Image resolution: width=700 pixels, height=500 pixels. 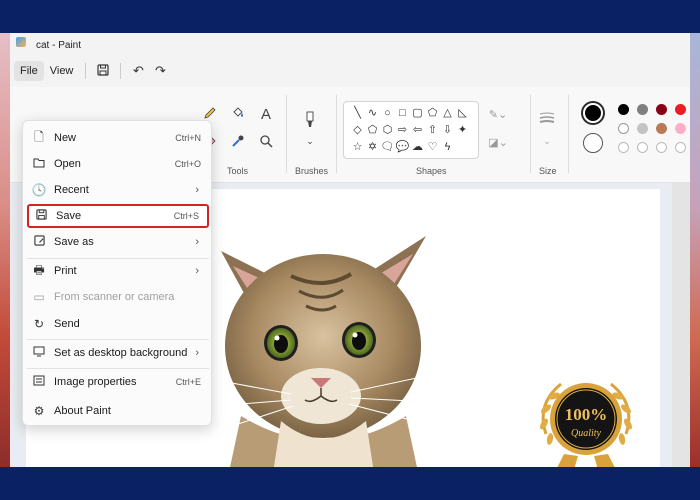 What do you see at coordinates (548, 171) in the screenshot?
I see `size-group-label: Size` at bounding box center [548, 171].